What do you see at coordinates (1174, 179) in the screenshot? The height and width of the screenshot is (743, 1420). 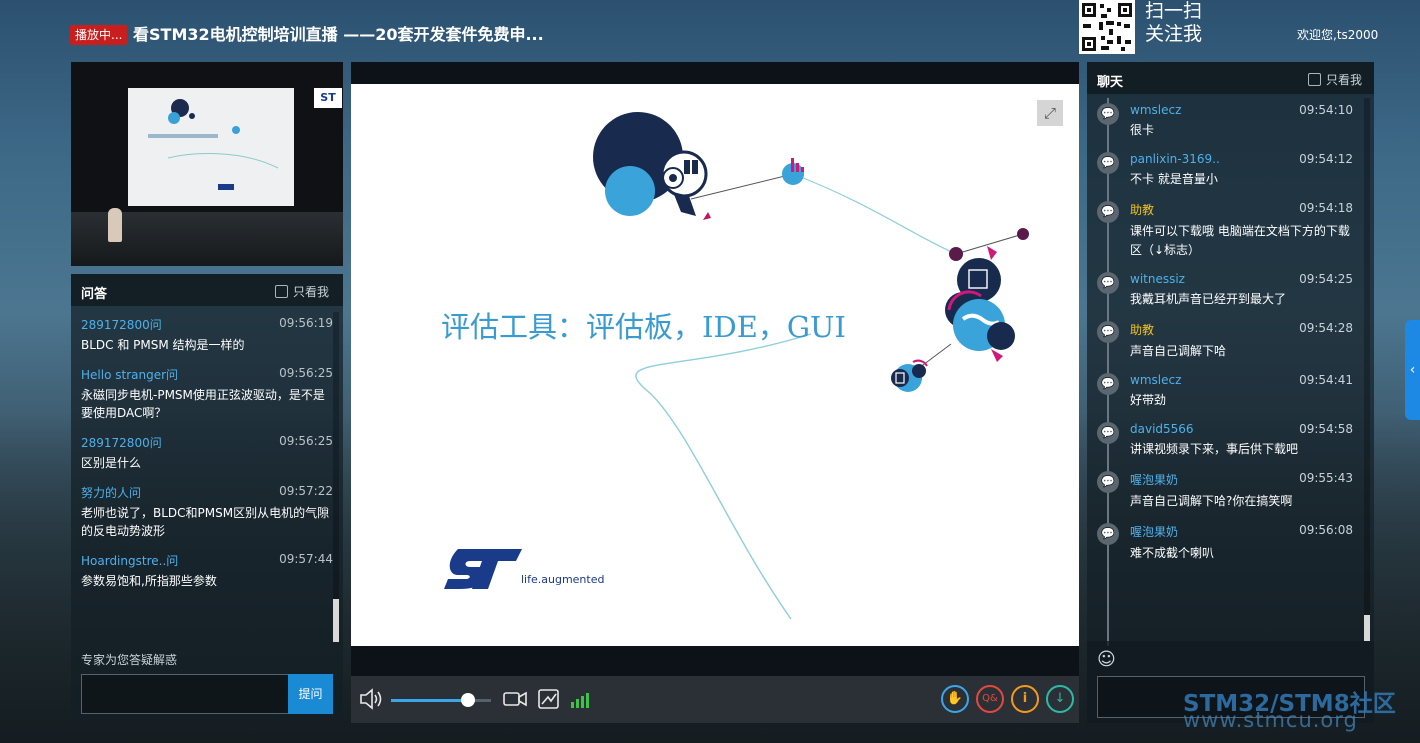 I see `chat-text: 不卡 就是音量小` at bounding box center [1174, 179].